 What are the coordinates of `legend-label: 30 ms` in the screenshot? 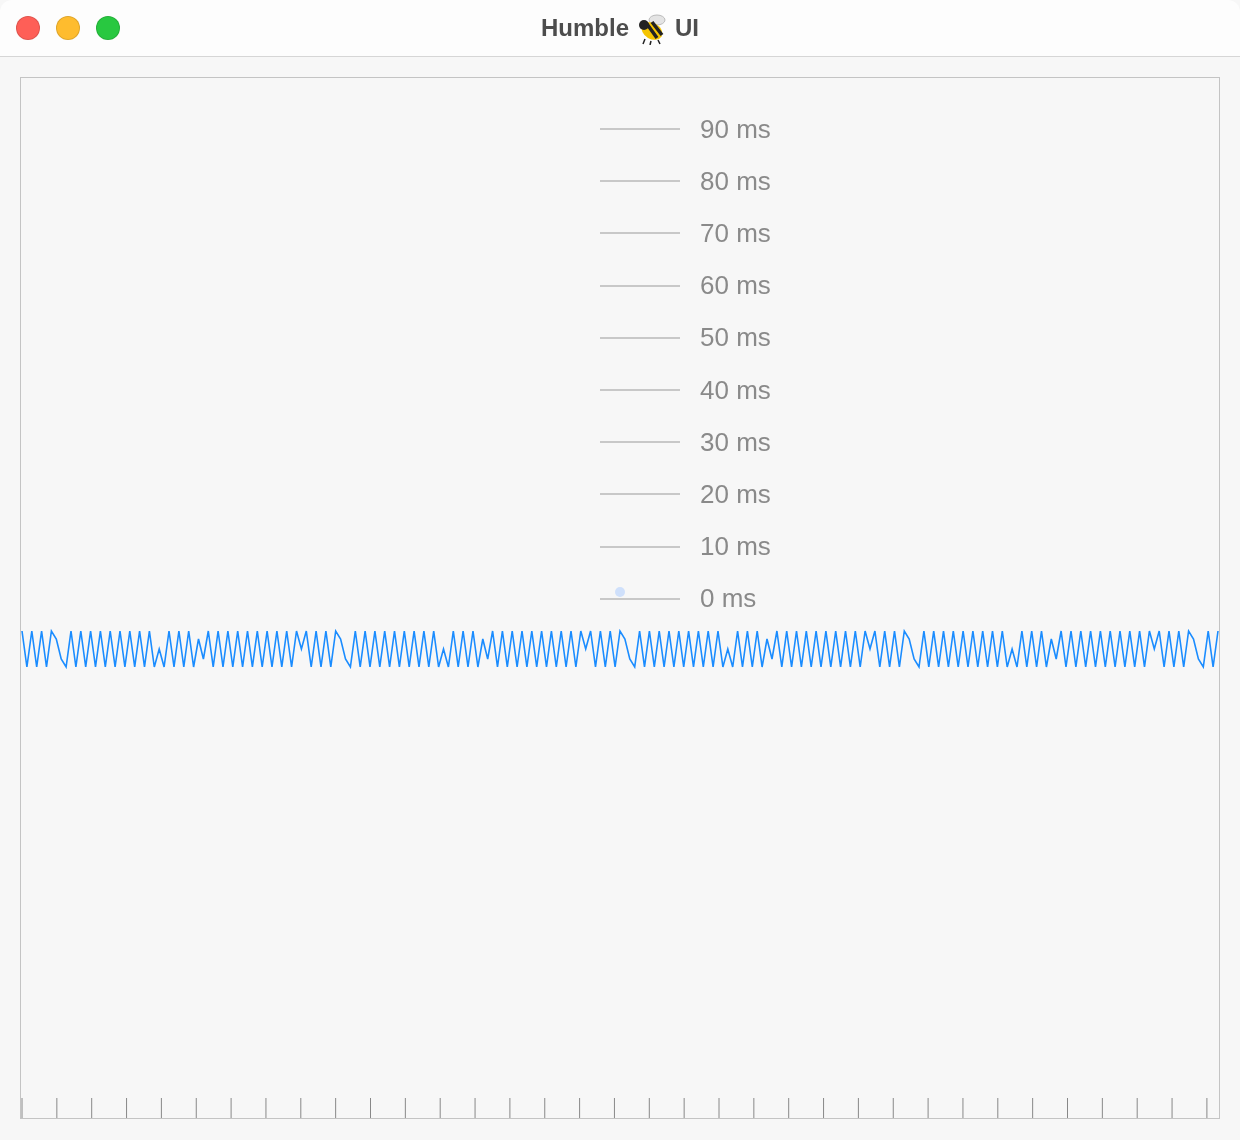 It's located at (735, 442).